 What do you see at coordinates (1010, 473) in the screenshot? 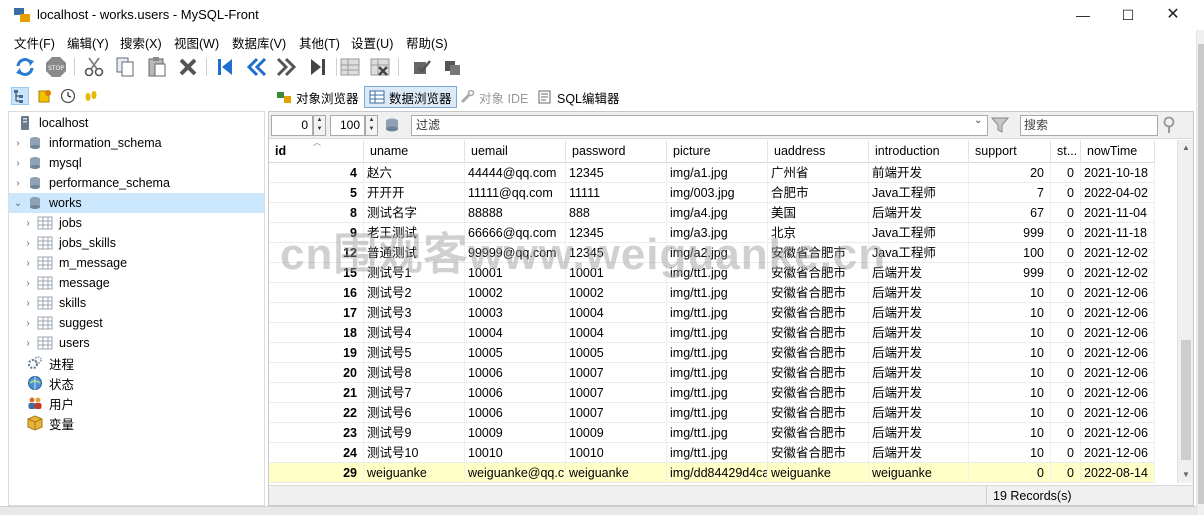
I see `cell-support: 0` at bounding box center [1010, 473].